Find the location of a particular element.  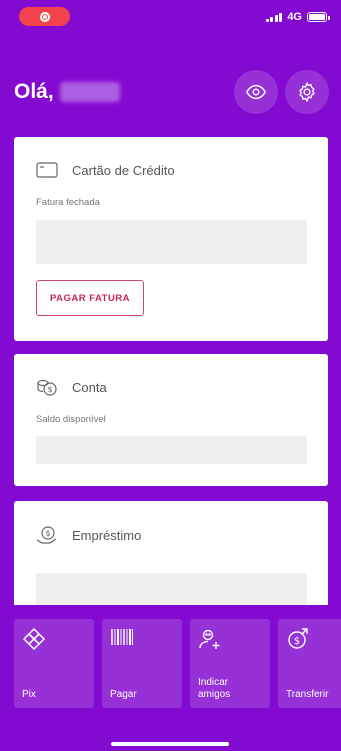

add-friend-icon is located at coordinates (209, 639).